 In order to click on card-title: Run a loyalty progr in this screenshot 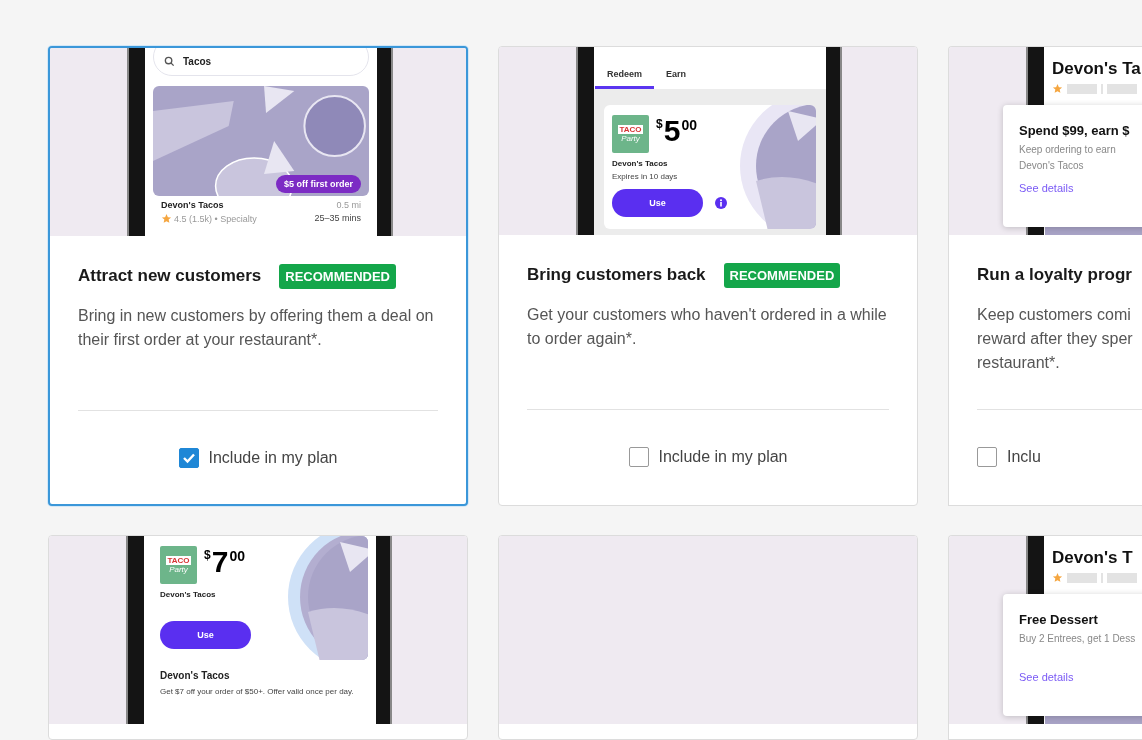, I will do `click(1054, 275)`.